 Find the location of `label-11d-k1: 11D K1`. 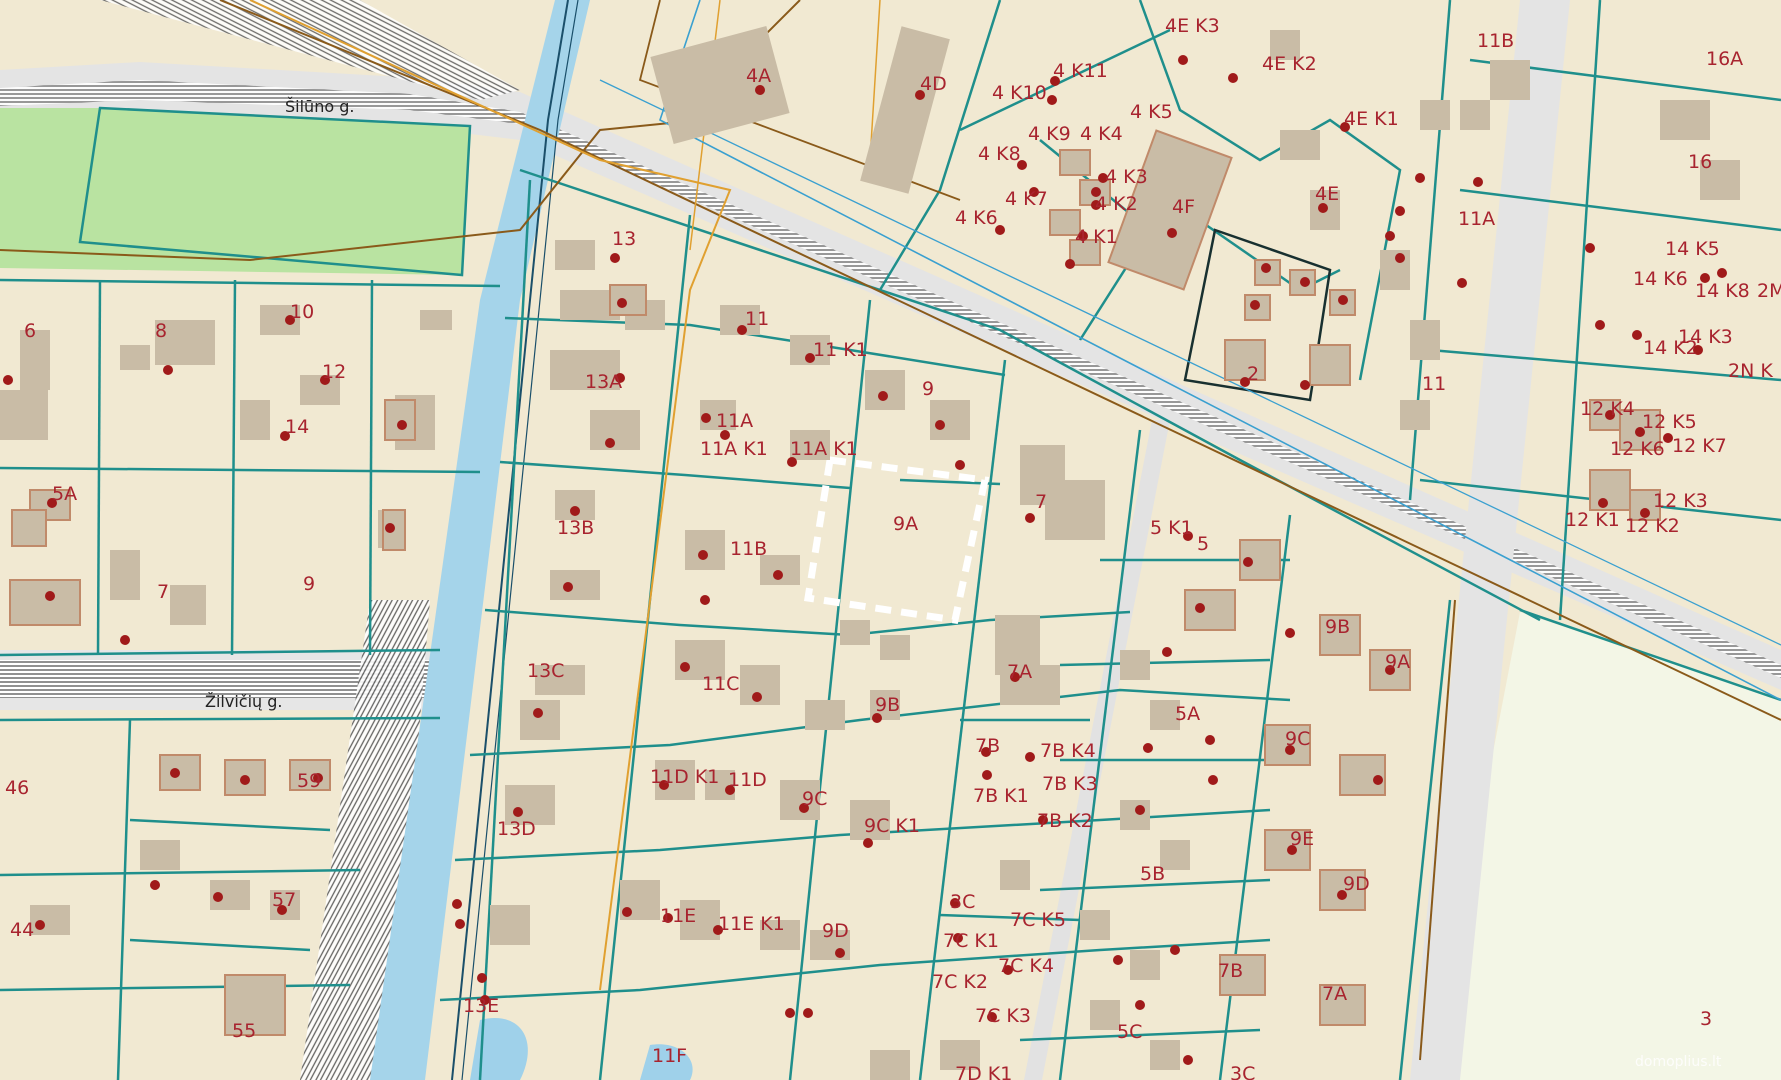

label-11d-k1: 11D K1 is located at coordinates (684, 777).